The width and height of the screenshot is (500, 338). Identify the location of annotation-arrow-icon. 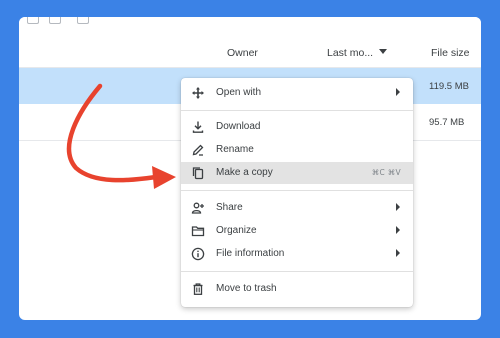
(121, 136).